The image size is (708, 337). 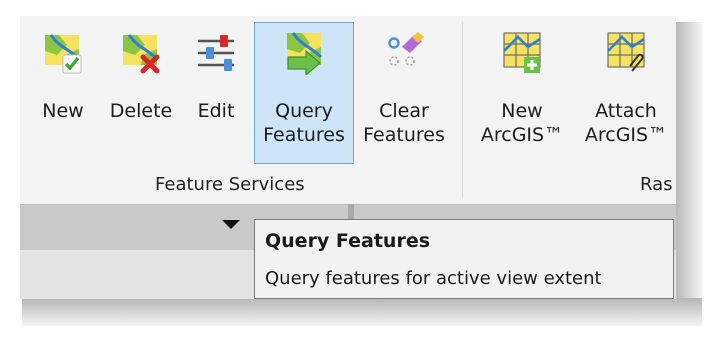 I want to click on tooltip-title: Query Features, so click(x=348, y=241).